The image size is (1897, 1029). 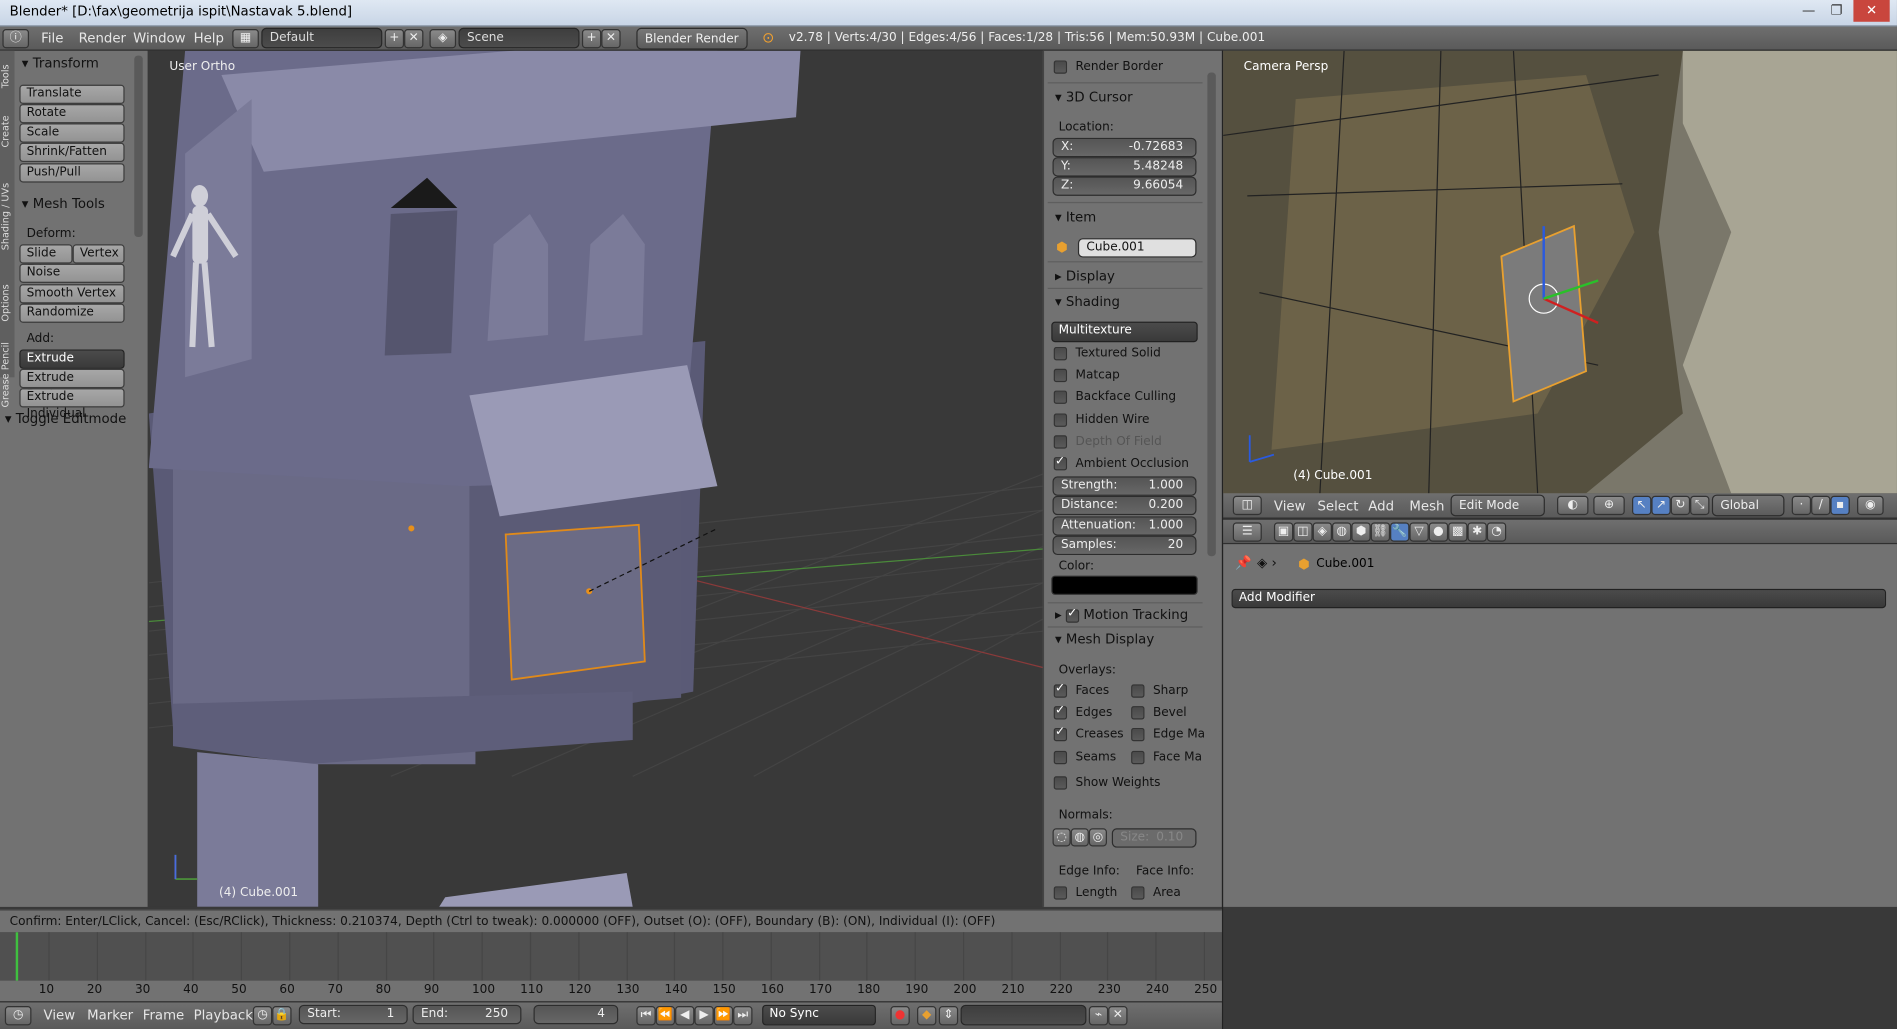 I want to click on data-tab-icon: ▽, so click(x=1419, y=532).